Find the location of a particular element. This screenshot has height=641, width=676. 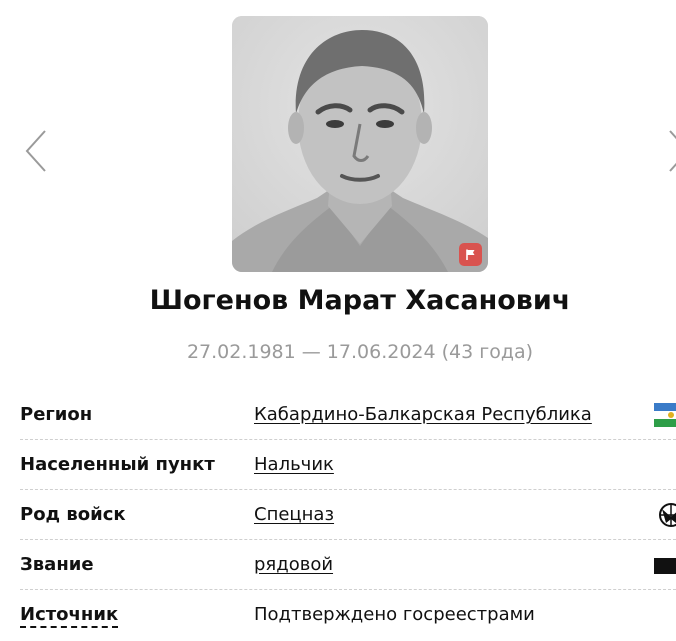

region-flag-icon is located at coordinates (665, 415).